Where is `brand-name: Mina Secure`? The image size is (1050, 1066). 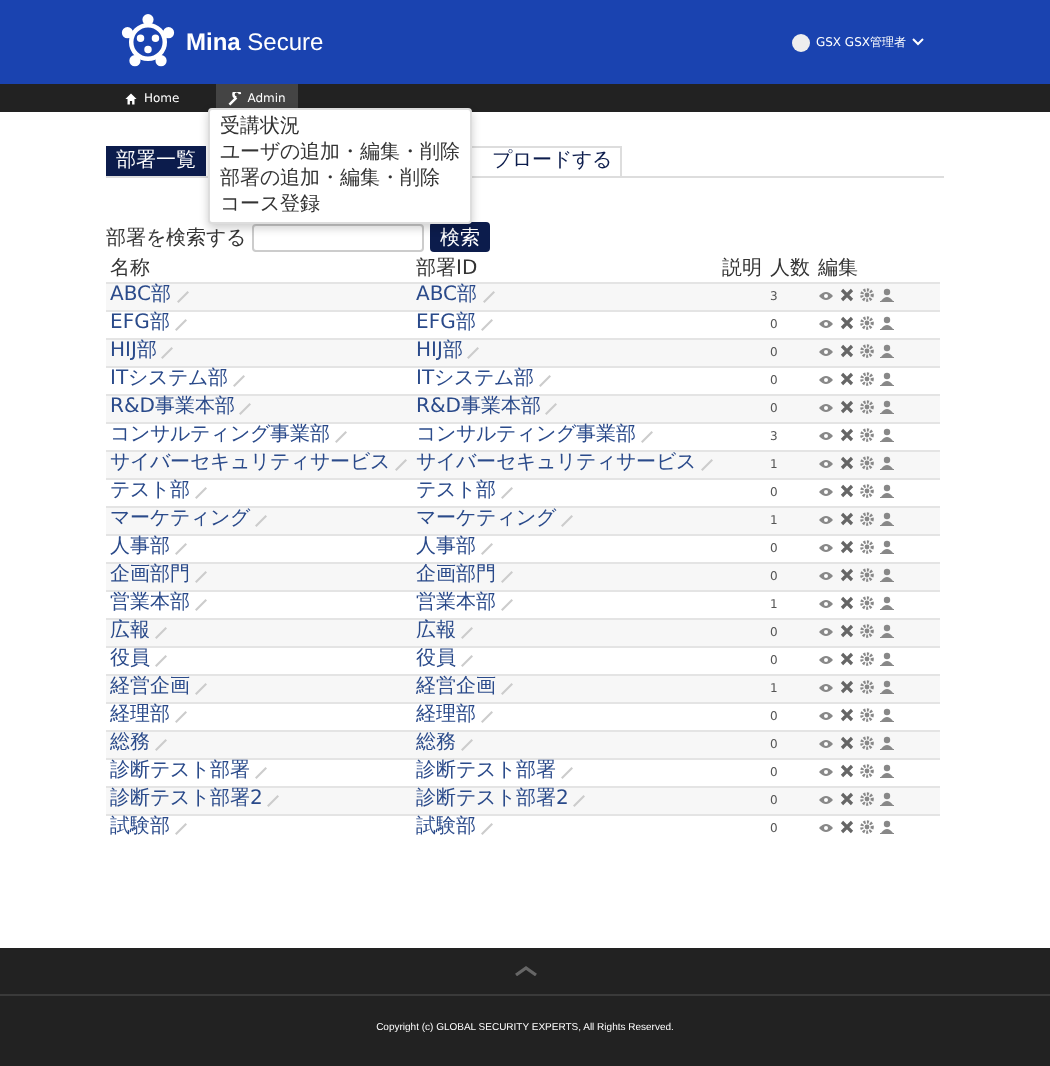
brand-name: Mina Secure is located at coordinates (255, 42).